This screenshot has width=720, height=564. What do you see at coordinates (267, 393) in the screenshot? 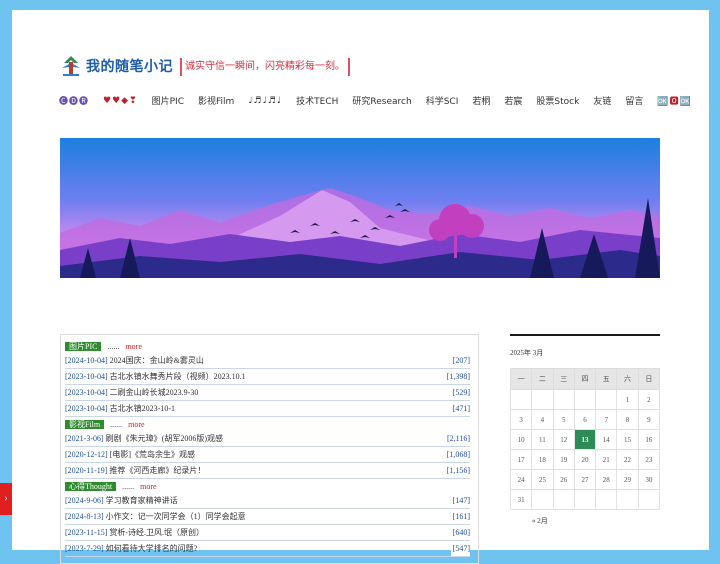
I see `post-row: [2023-10-04] 二刷金山岭长城2023.9-30 [529]` at bounding box center [267, 393].